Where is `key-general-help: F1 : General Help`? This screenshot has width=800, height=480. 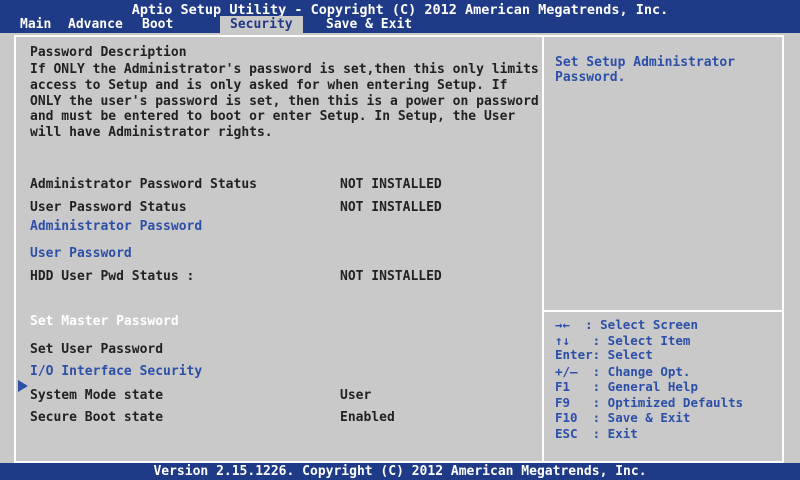
key-general-help: F1 : General Help is located at coordinates (626, 386).